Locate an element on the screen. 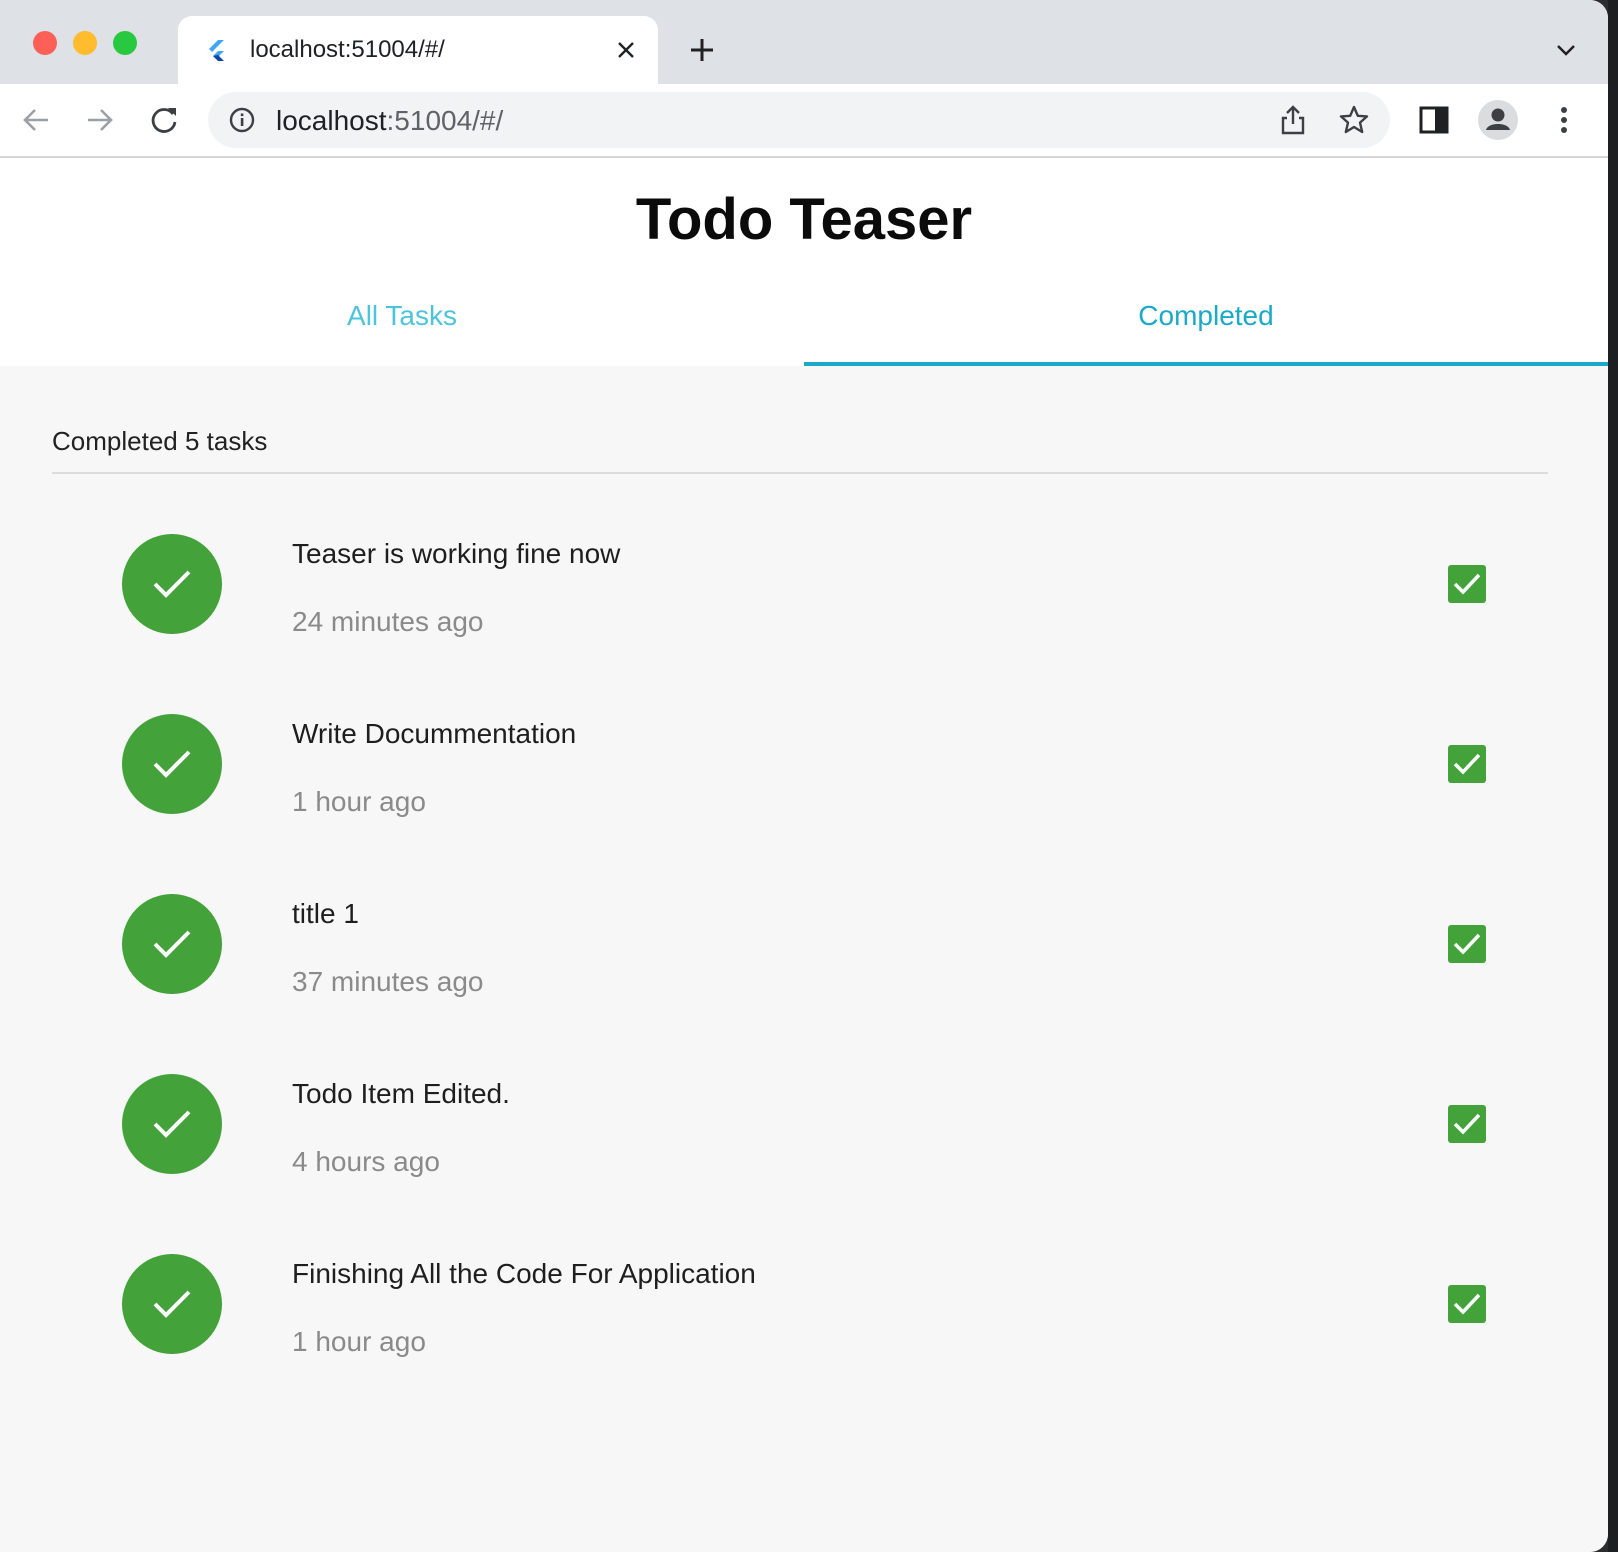  tab-title: localhost:51004/#/ is located at coordinates (347, 49).